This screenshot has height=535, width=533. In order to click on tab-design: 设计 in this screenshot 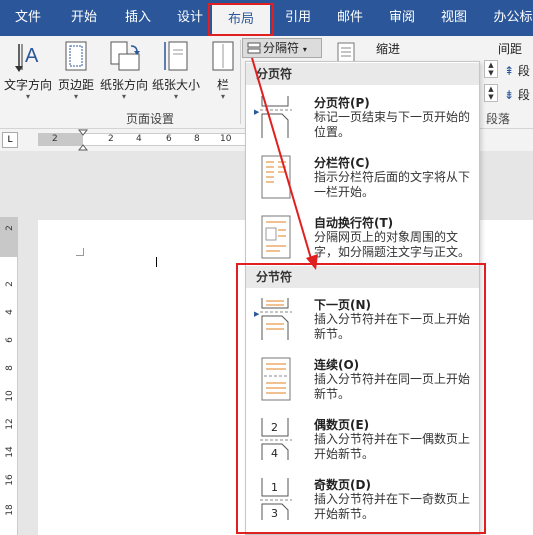, I will do `click(190, 18)`.